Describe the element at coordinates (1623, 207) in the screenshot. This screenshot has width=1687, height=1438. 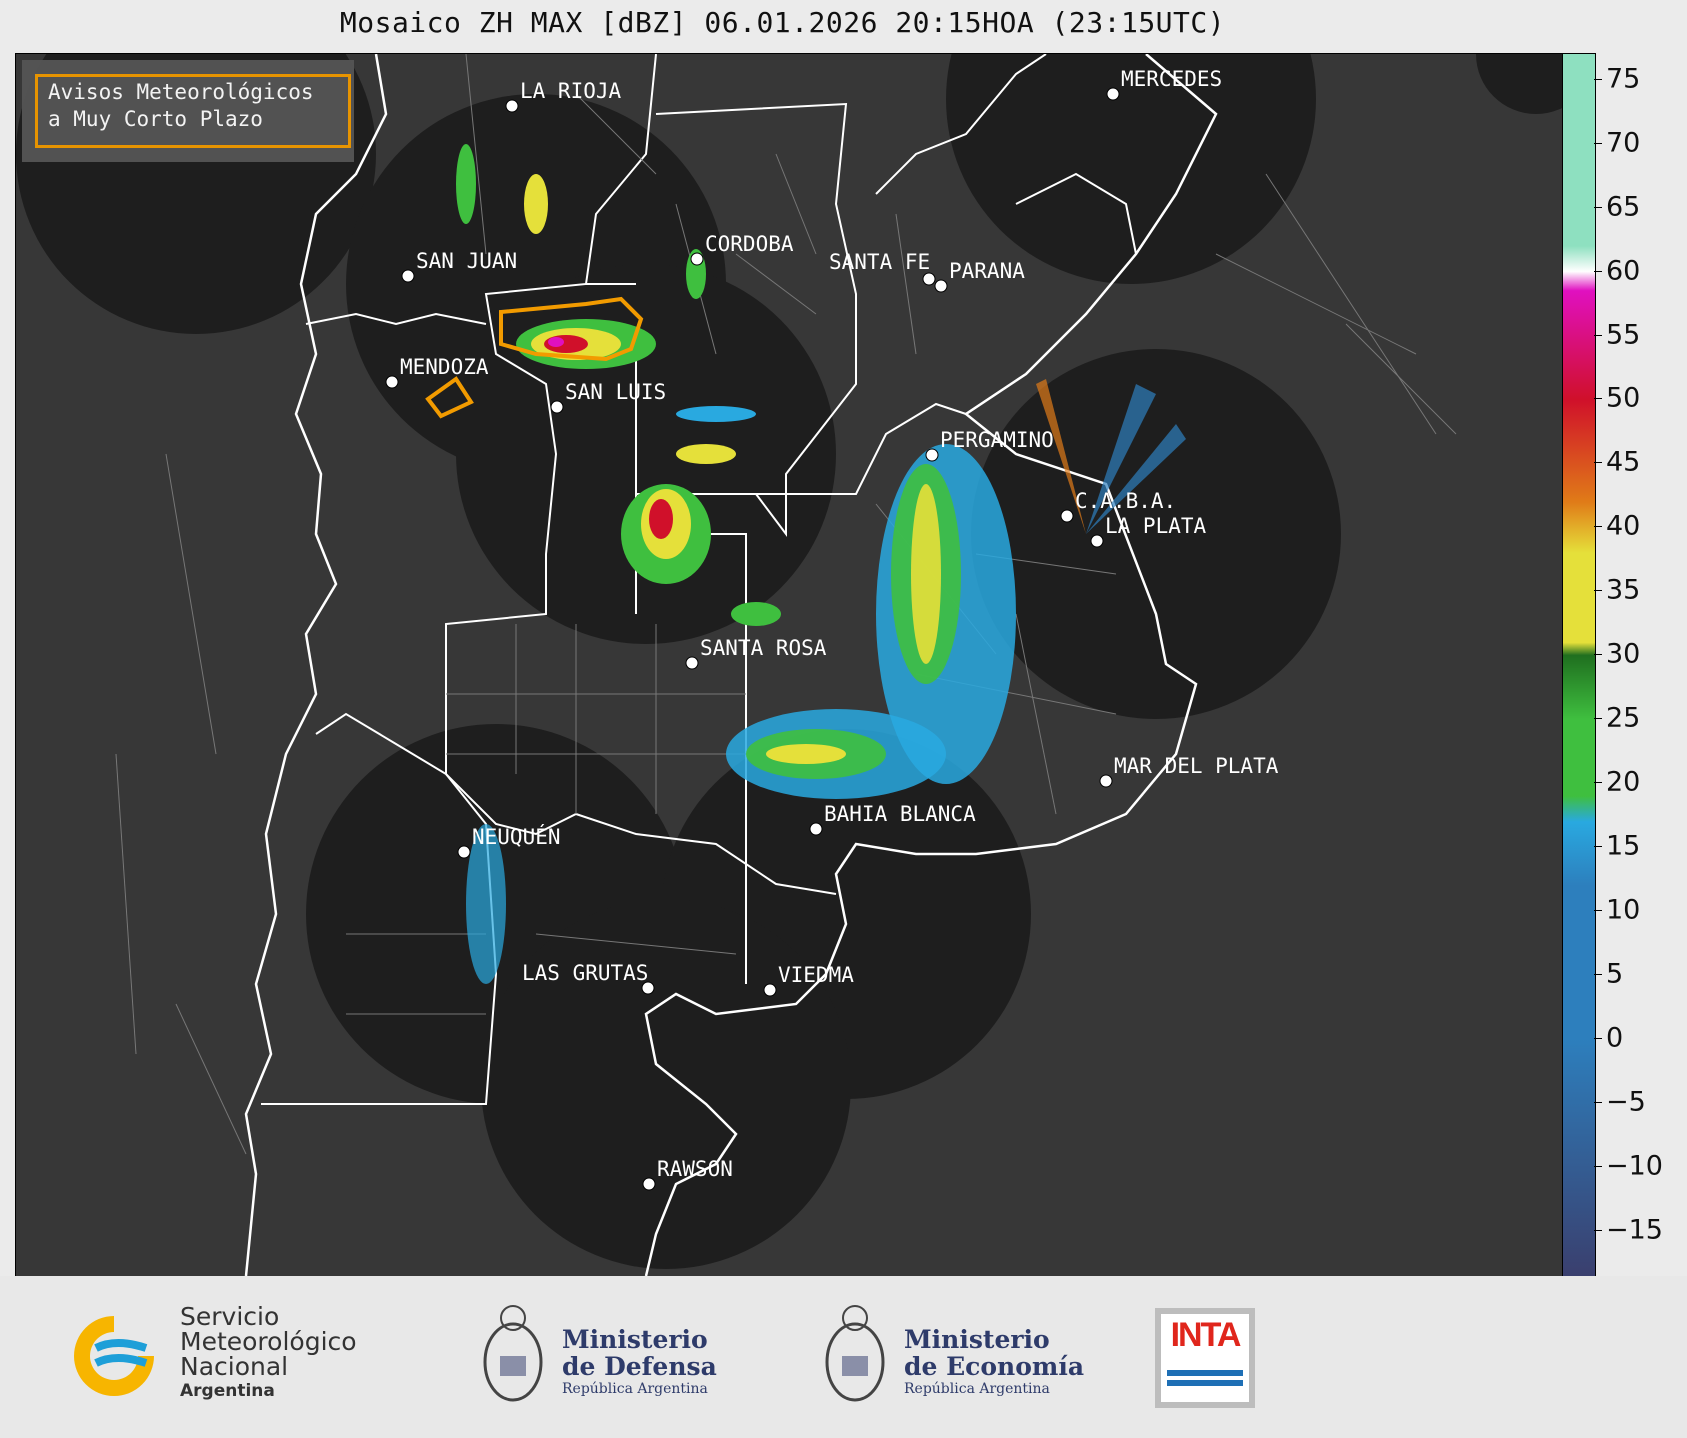
I see `colorbar-tick-label: 65` at that location.